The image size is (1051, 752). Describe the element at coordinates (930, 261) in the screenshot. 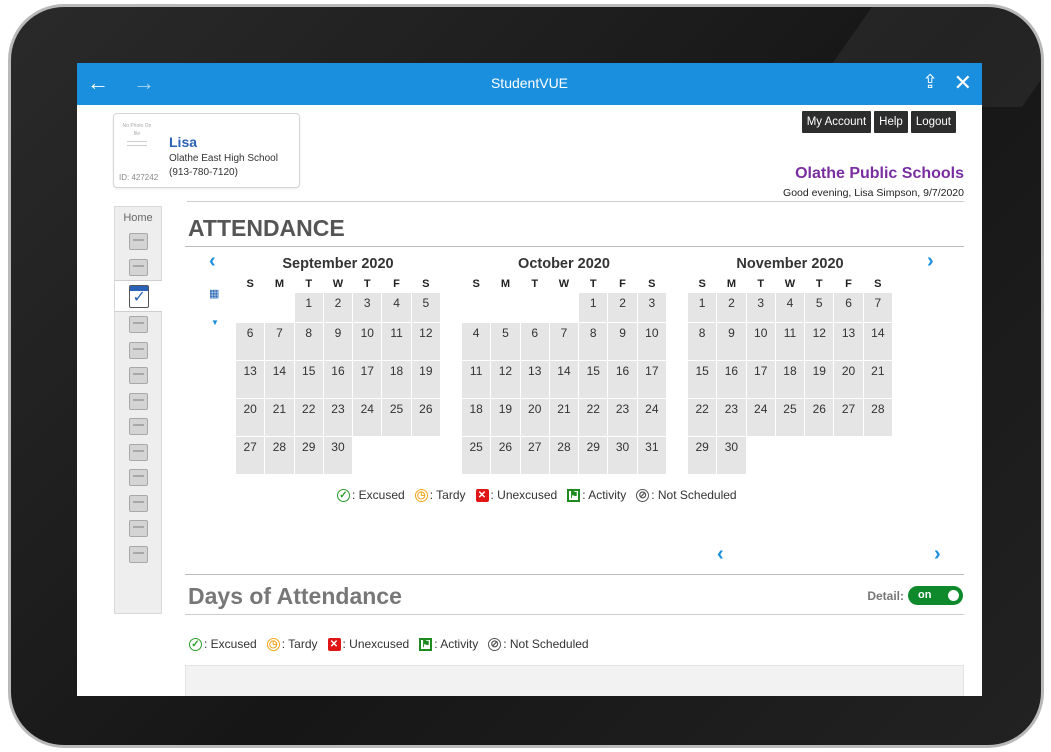

I see `next-month-icon: ›` at that location.